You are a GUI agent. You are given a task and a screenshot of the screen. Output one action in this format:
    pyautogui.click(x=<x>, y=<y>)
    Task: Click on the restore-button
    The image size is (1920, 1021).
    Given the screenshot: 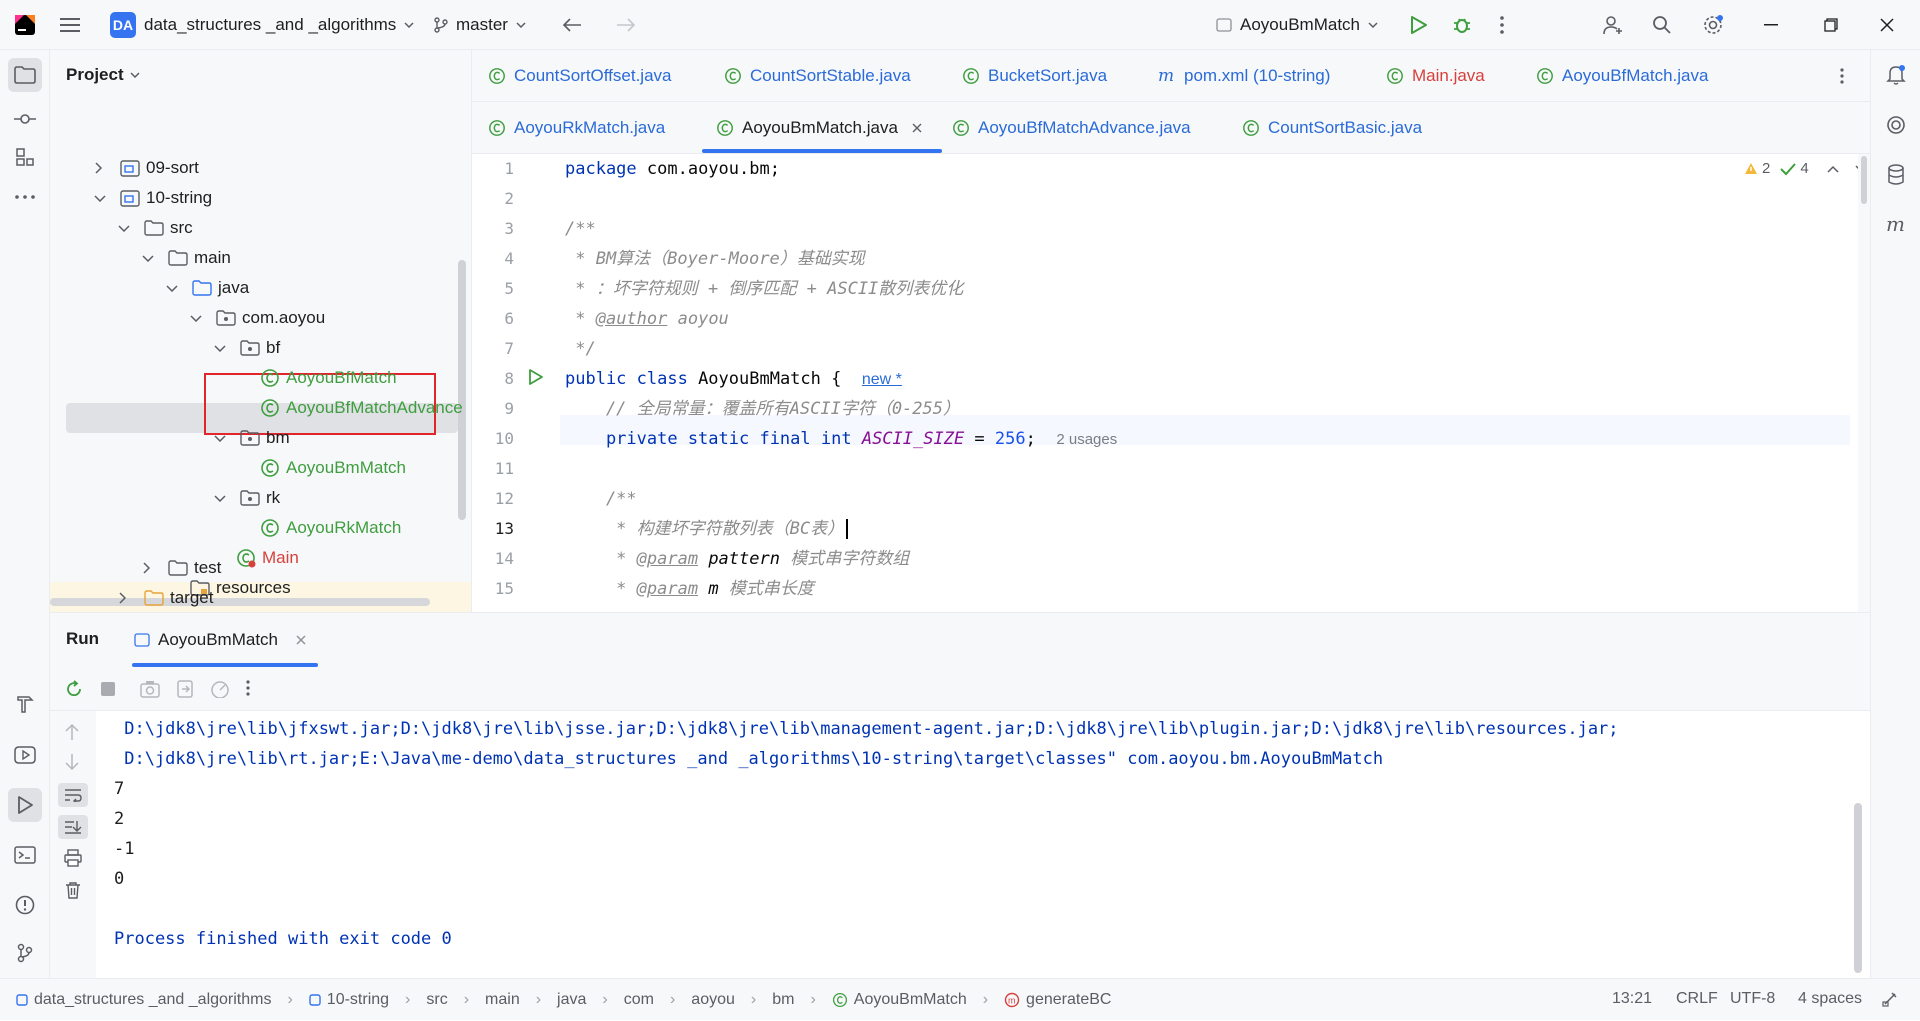 What is the action you would take?
    pyautogui.click(x=1831, y=25)
    